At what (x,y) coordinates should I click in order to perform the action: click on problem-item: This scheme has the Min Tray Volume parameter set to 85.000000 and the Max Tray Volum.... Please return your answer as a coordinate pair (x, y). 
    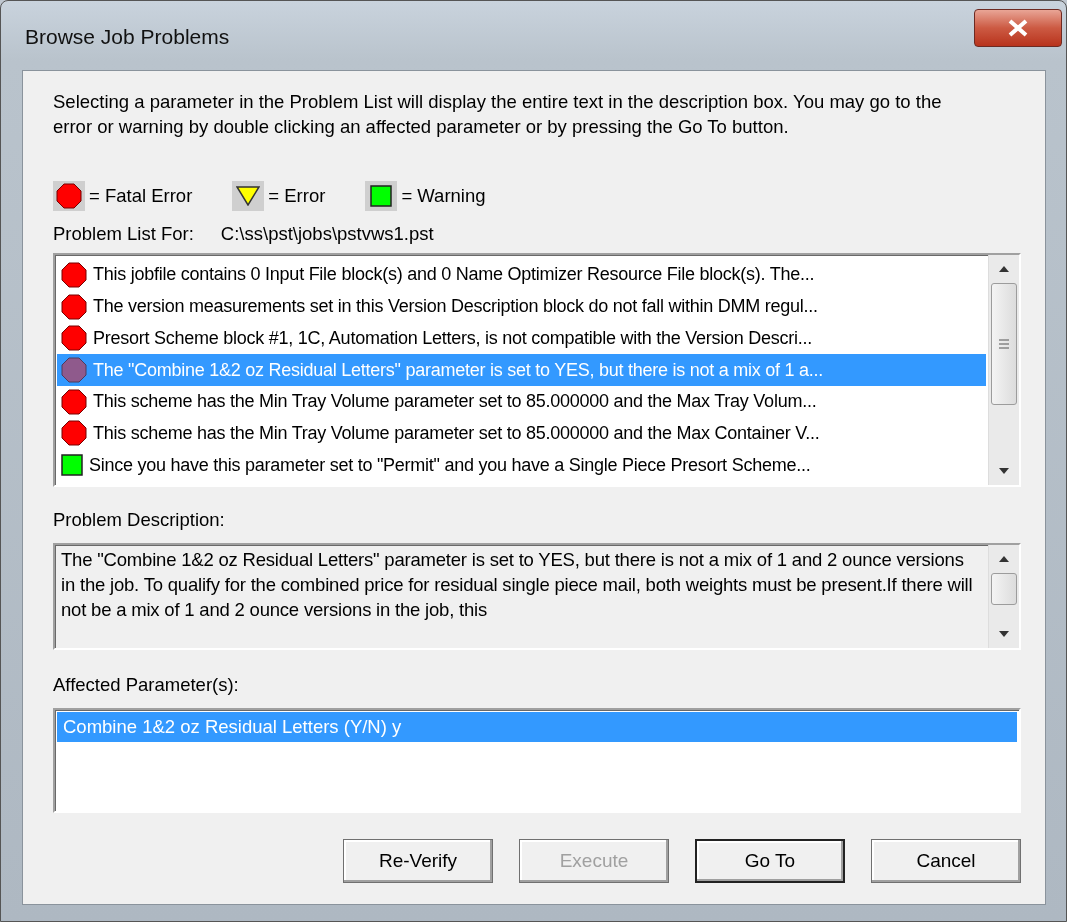
    Looking at the image, I should click on (521, 401).